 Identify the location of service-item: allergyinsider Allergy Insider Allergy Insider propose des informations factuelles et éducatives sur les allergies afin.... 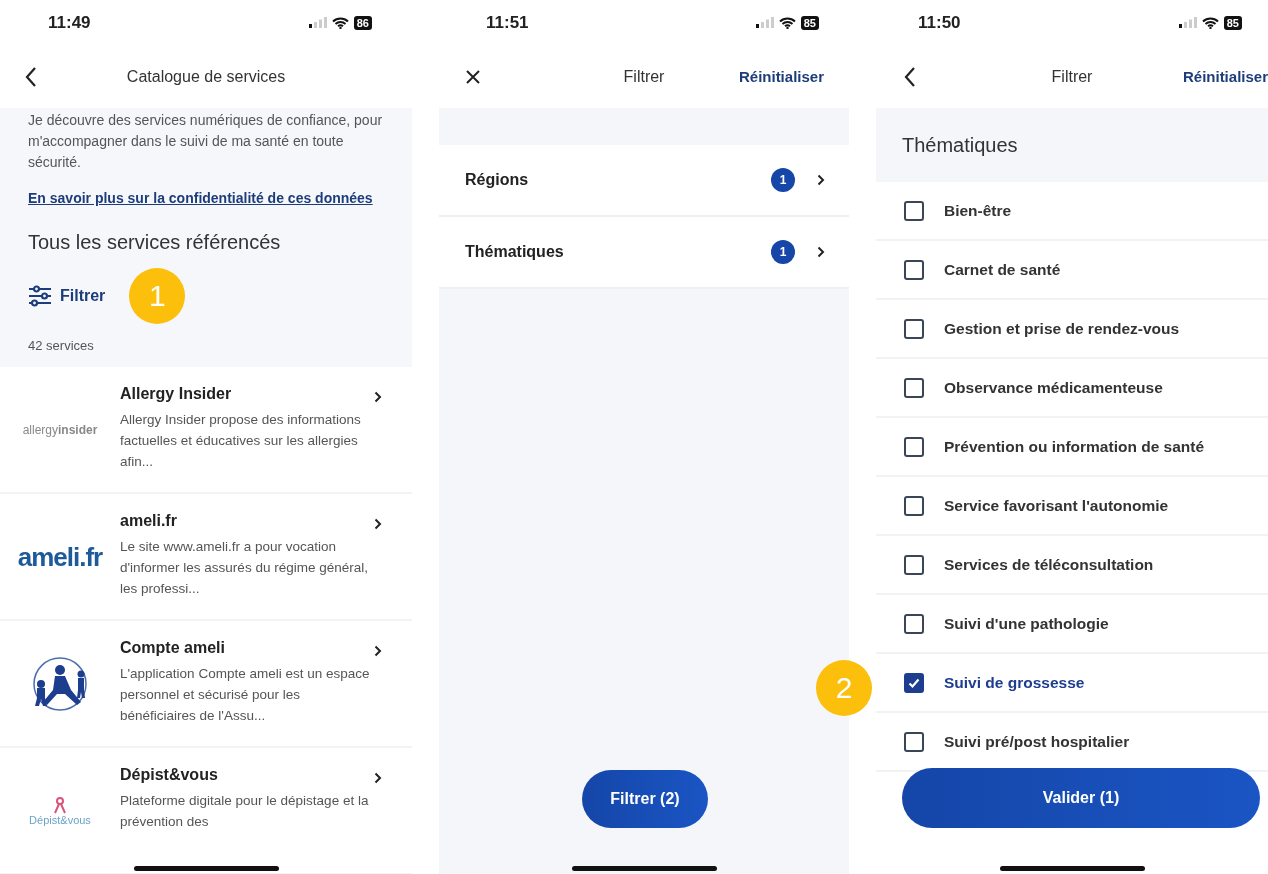
(206, 430).